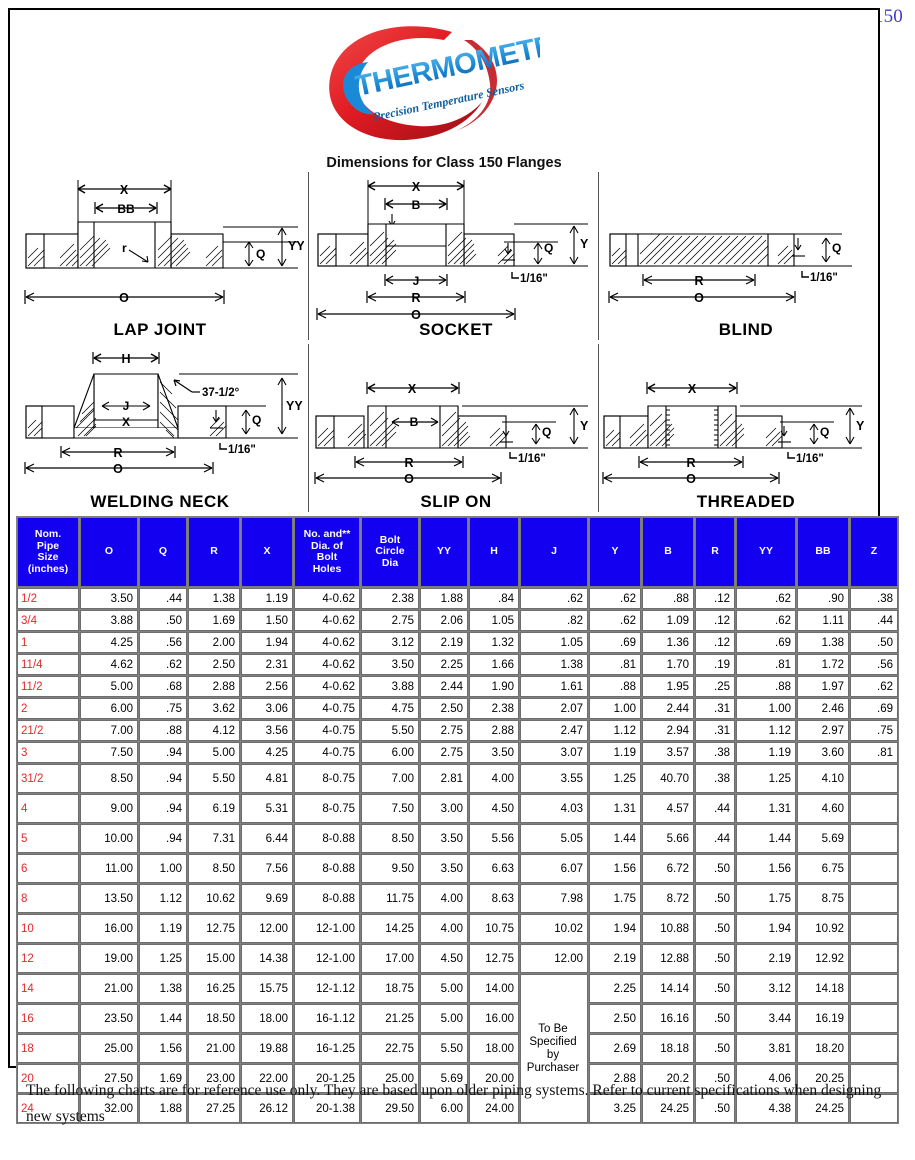 The width and height of the screenshot is (915, 1160). What do you see at coordinates (48, 664) in the screenshot?
I see `pipe-size-cell: 11/4` at bounding box center [48, 664].